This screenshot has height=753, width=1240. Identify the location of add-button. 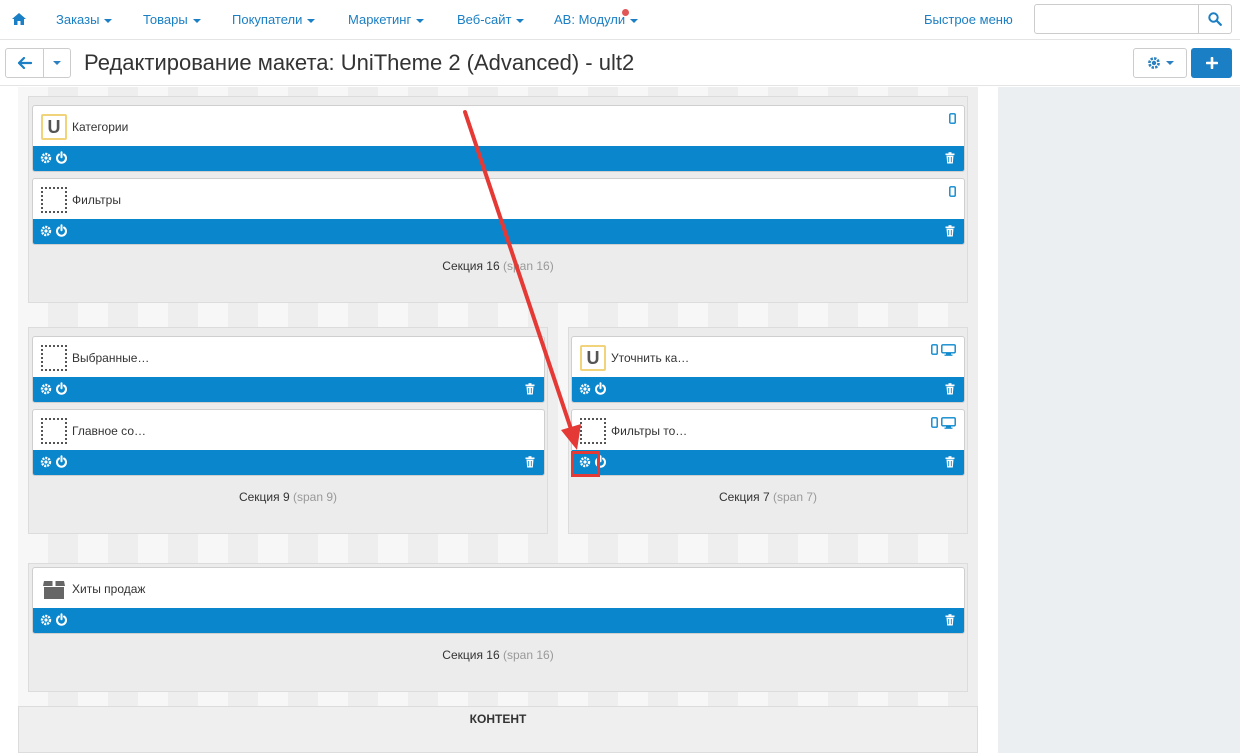
(1211, 63).